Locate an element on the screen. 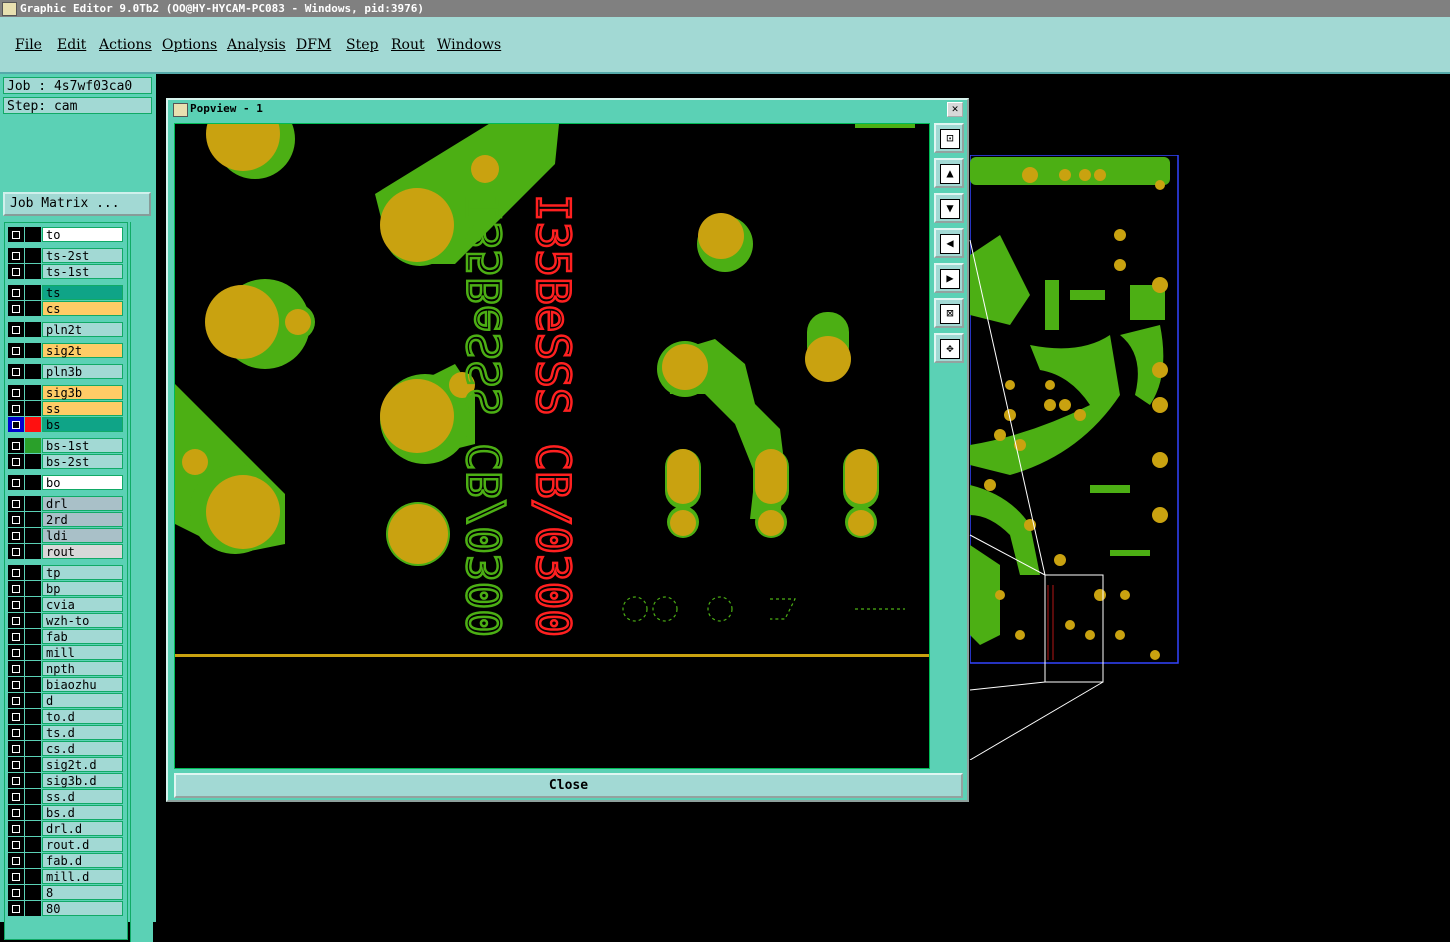 The height and width of the screenshot is (942, 1450). layer-row-bs-2st: bs-2st is located at coordinates (66, 461).